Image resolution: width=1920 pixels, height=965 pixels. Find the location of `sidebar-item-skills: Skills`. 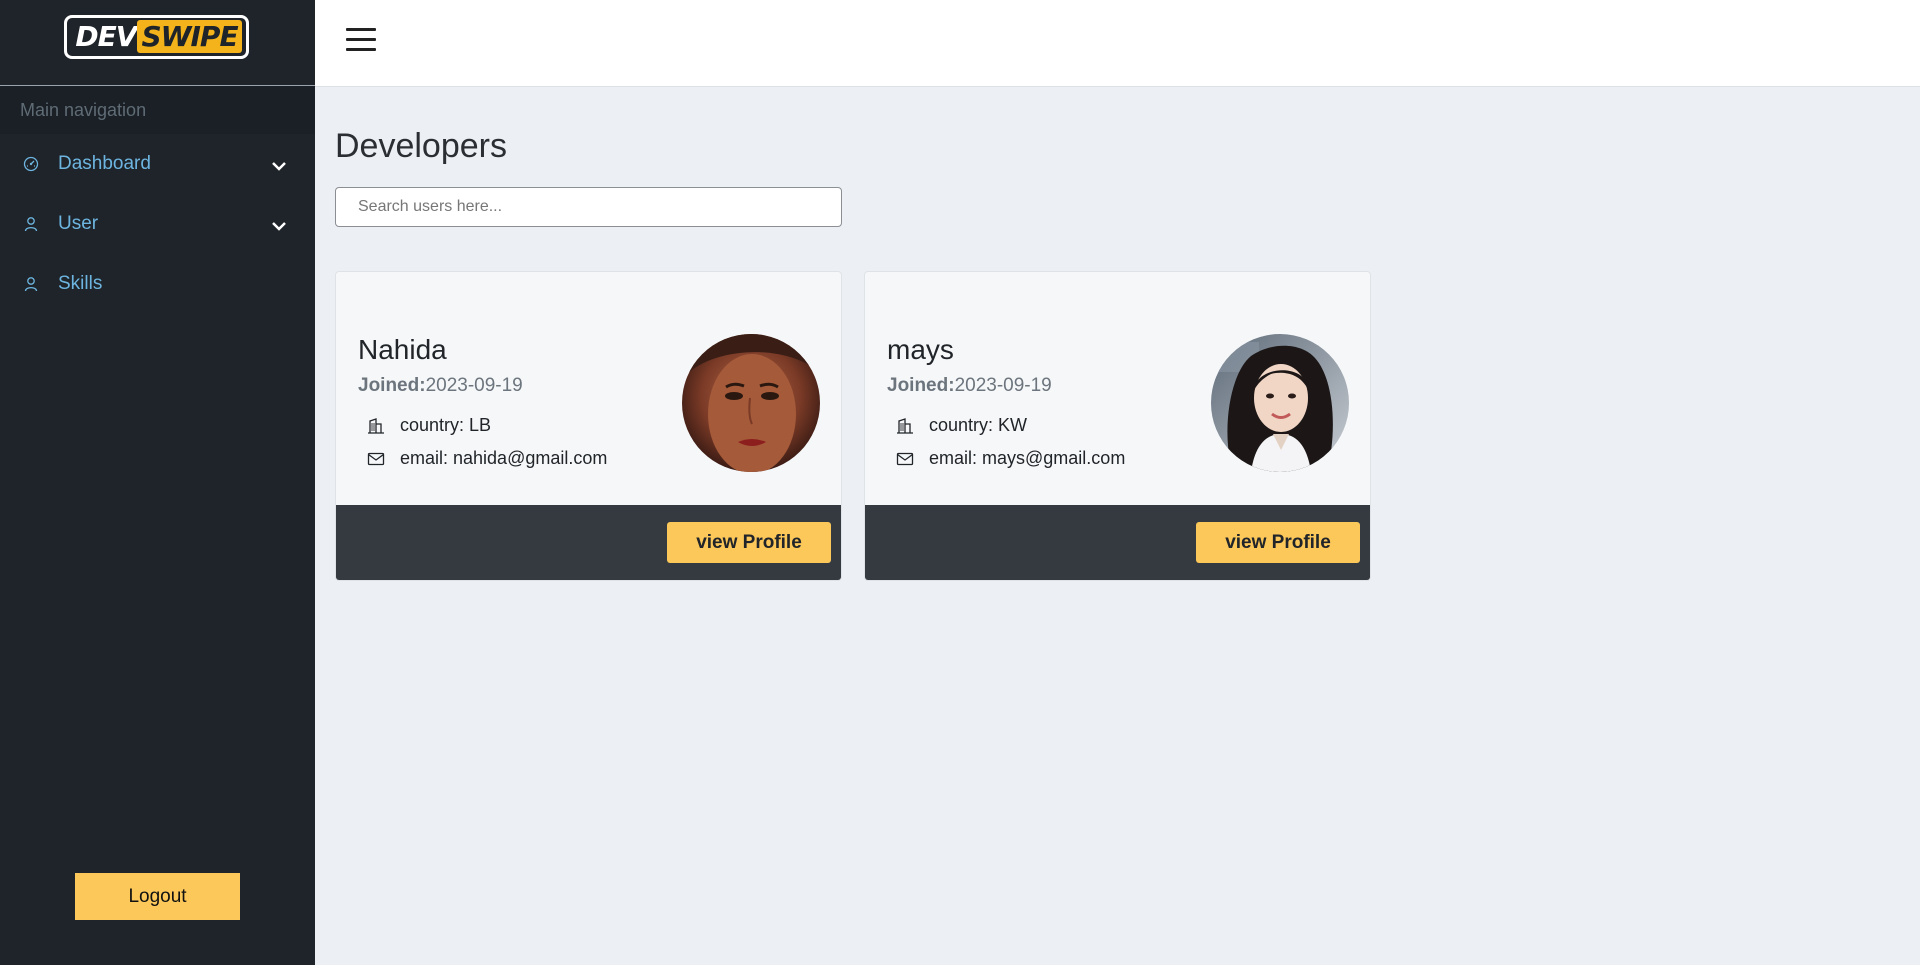

sidebar-item-skills: Skills is located at coordinates (157, 284).